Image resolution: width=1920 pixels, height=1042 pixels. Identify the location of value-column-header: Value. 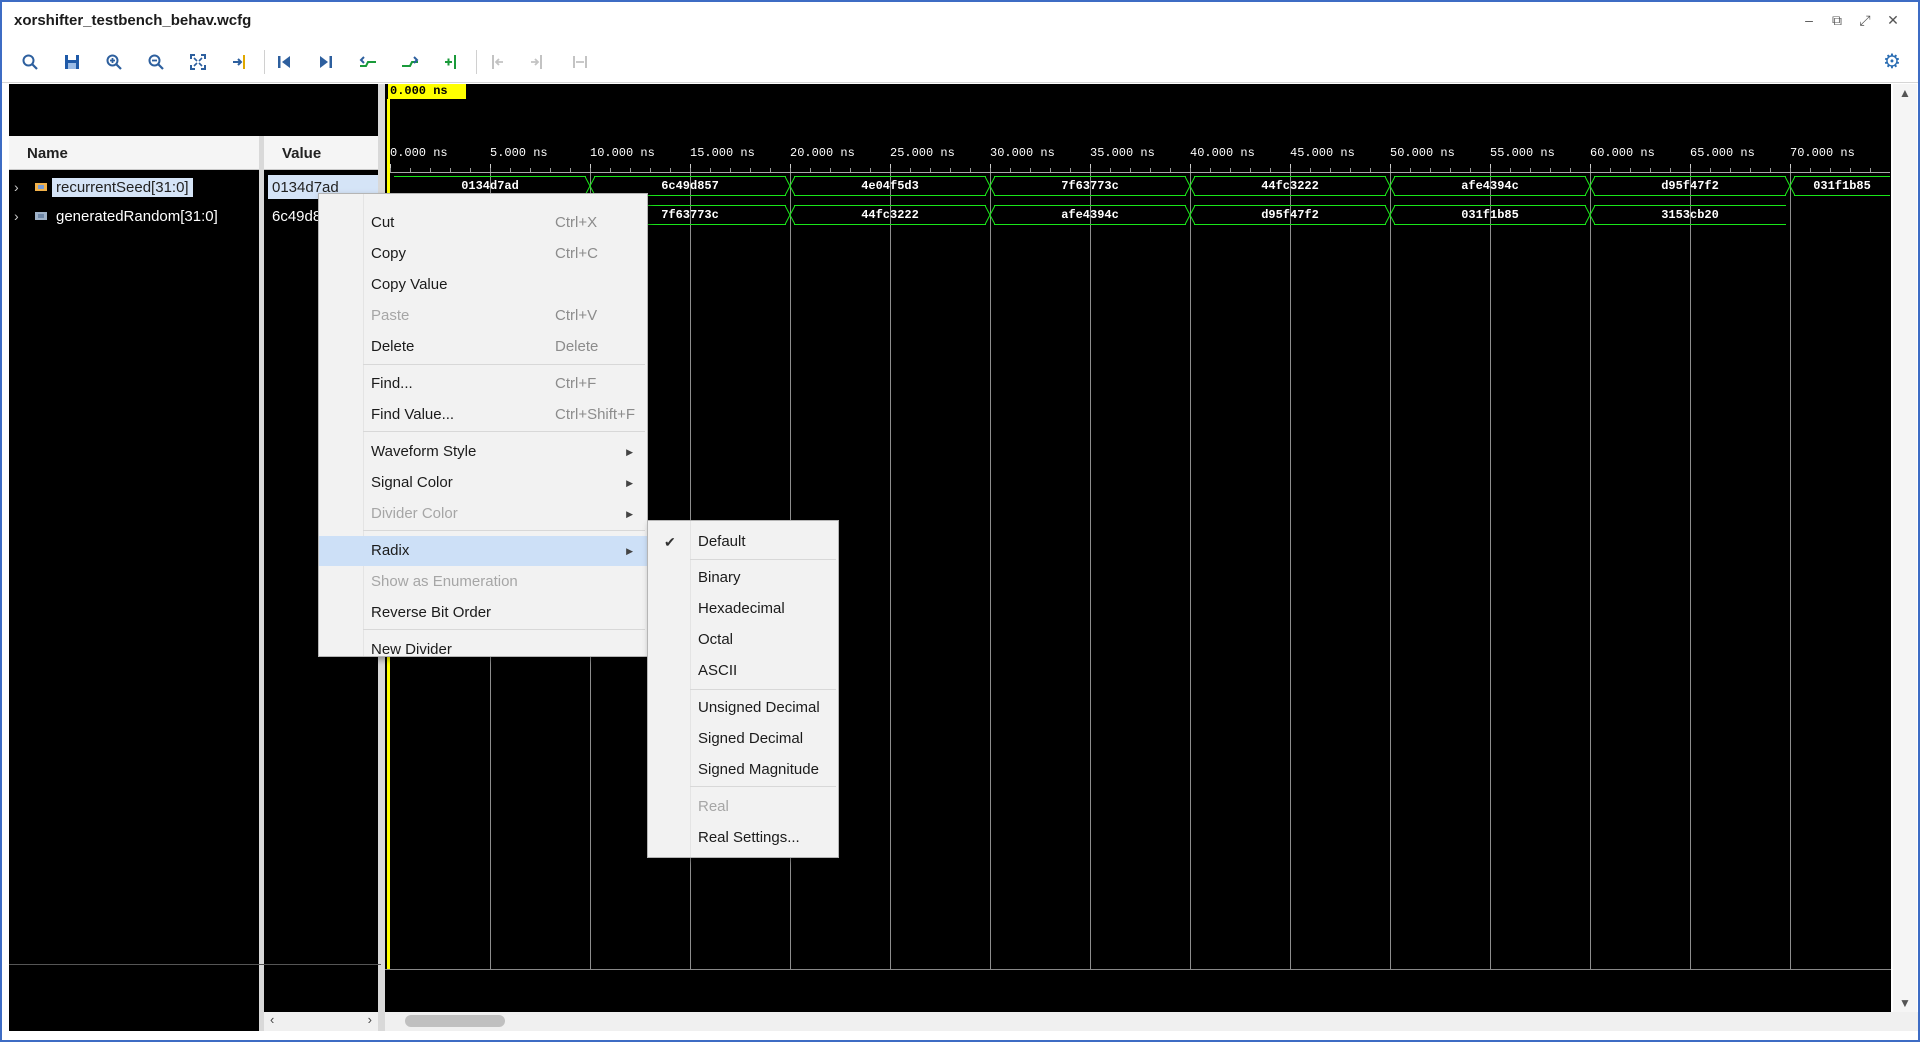
(321, 153).